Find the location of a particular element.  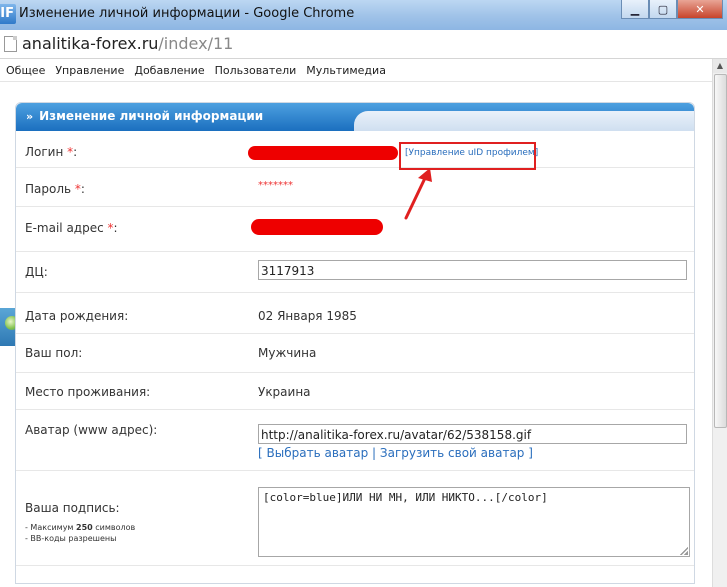

email-label: E-mail адрес *: is located at coordinates (71, 228).